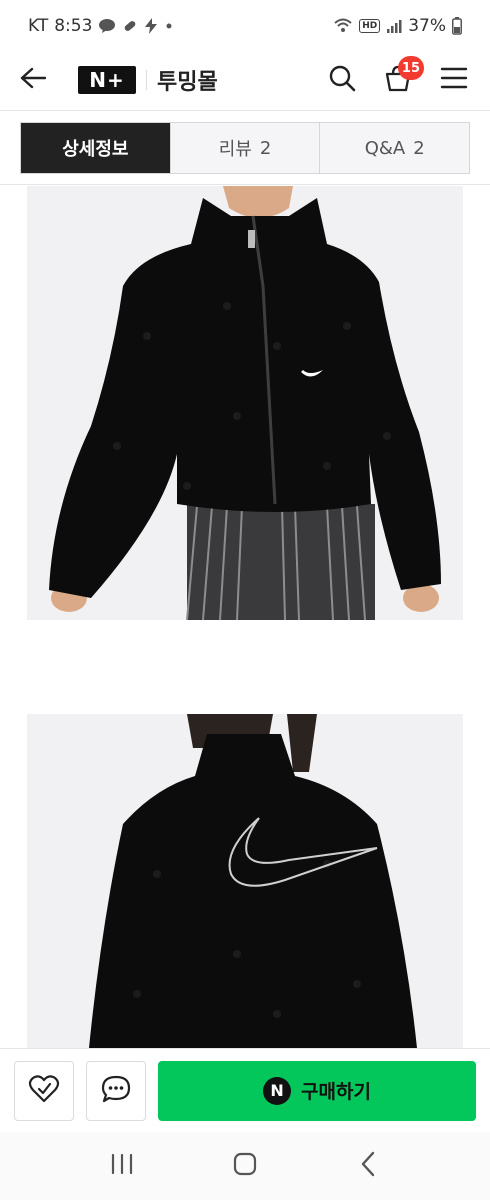 The height and width of the screenshot is (1200, 490). I want to click on tab-divider, so click(245, 184).